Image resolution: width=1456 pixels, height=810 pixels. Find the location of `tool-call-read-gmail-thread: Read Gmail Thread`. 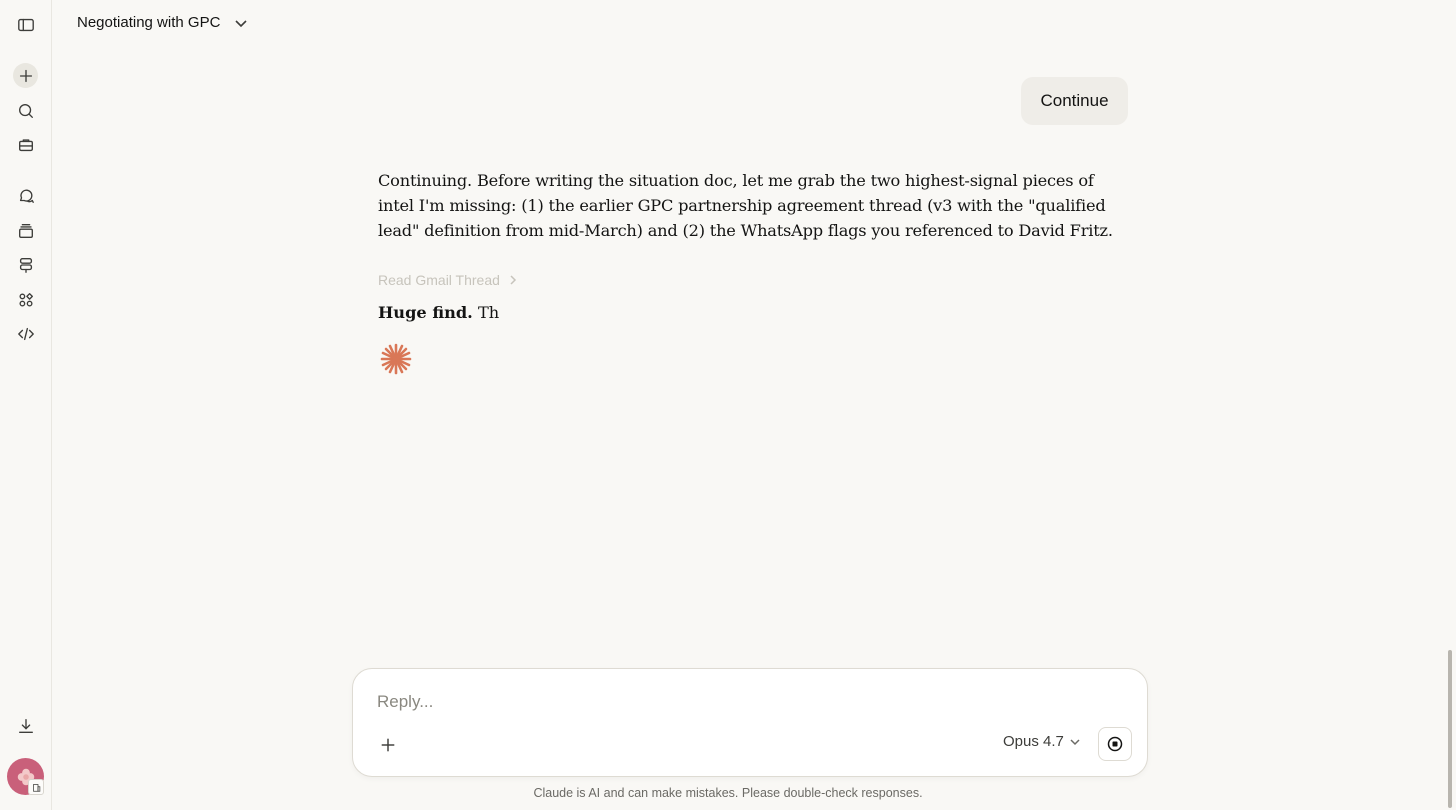

tool-call-read-gmail-thread: Read Gmail Thread is located at coordinates (448, 280).